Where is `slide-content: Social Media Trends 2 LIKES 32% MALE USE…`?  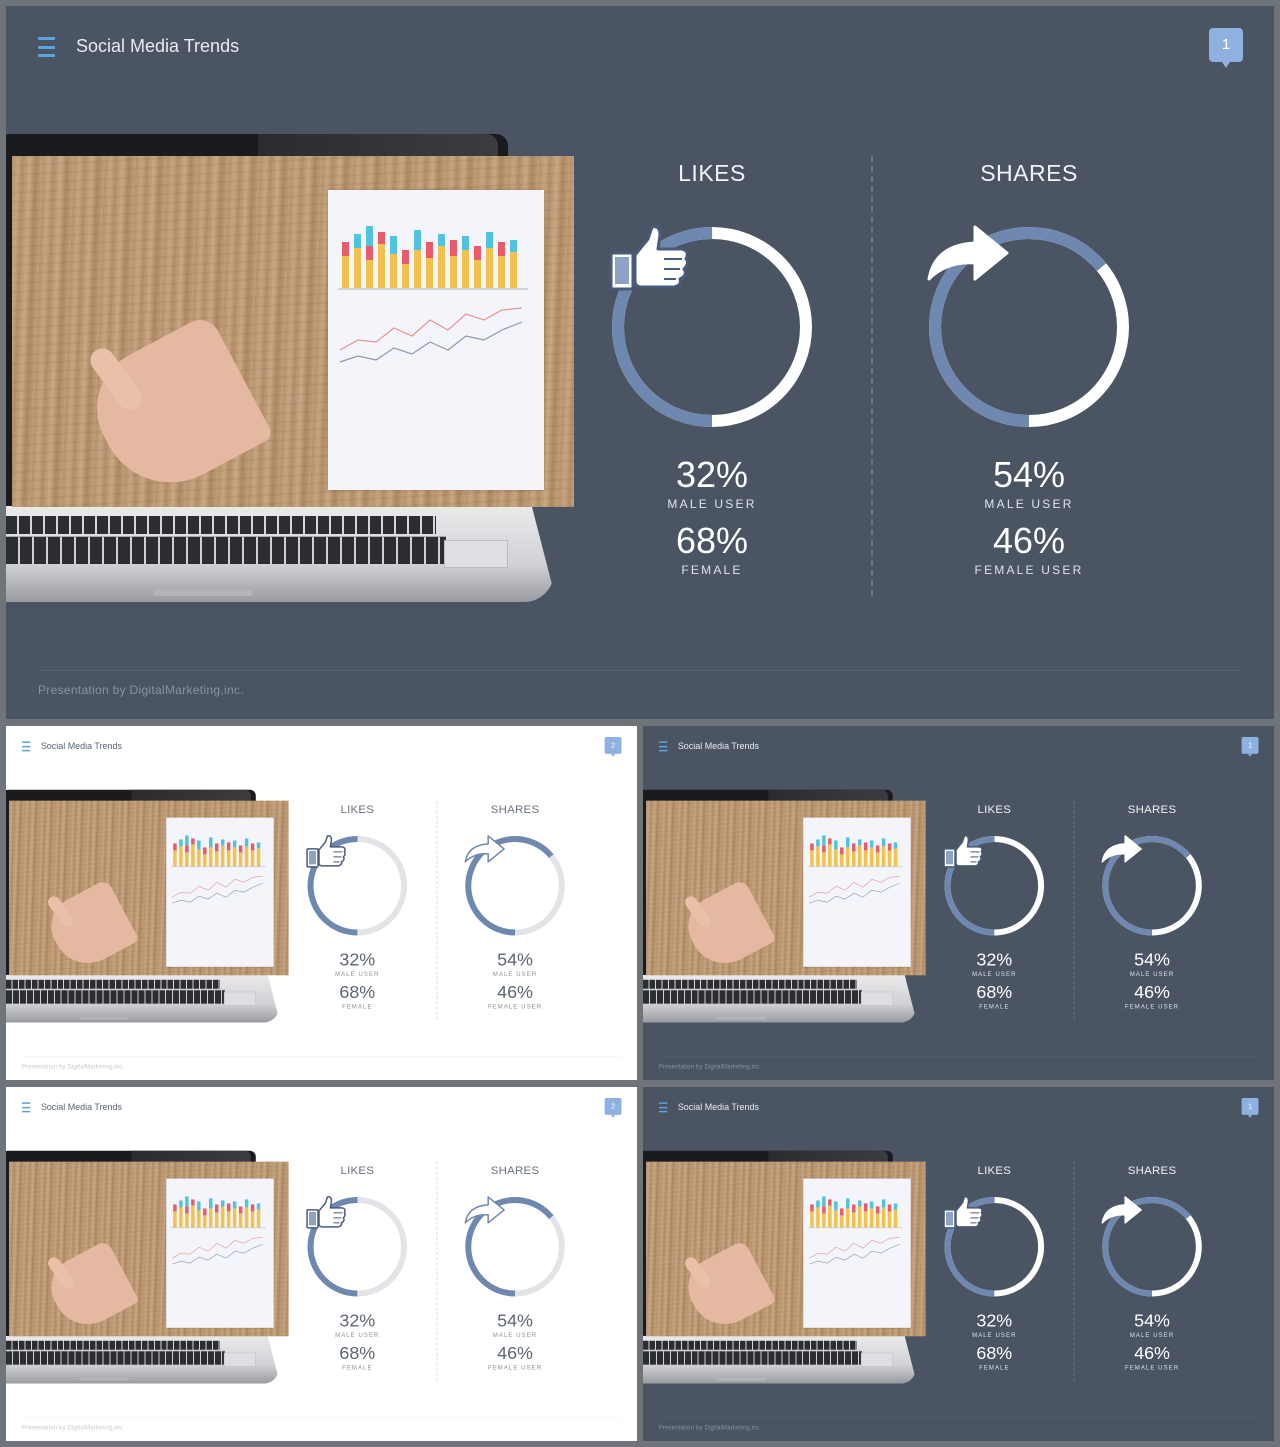
slide-content: Social Media Trends 2 LIKES 32% MALE USE… is located at coordinates (321, 1264).